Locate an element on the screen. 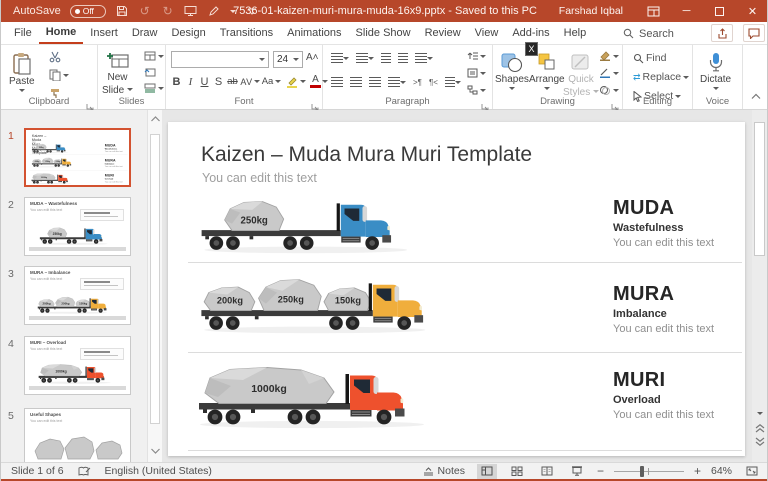 This screenshot has height=481, width=768. maximize-button is located at coordinates (719, 11).